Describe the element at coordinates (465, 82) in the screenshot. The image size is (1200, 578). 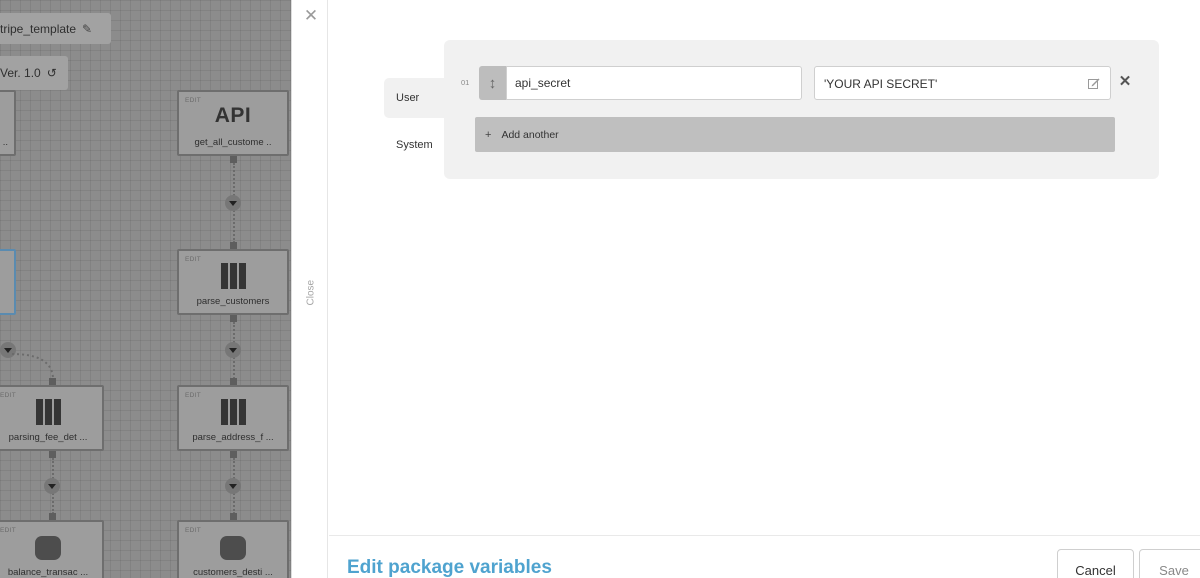
I see `variable-index: 01` at that location.